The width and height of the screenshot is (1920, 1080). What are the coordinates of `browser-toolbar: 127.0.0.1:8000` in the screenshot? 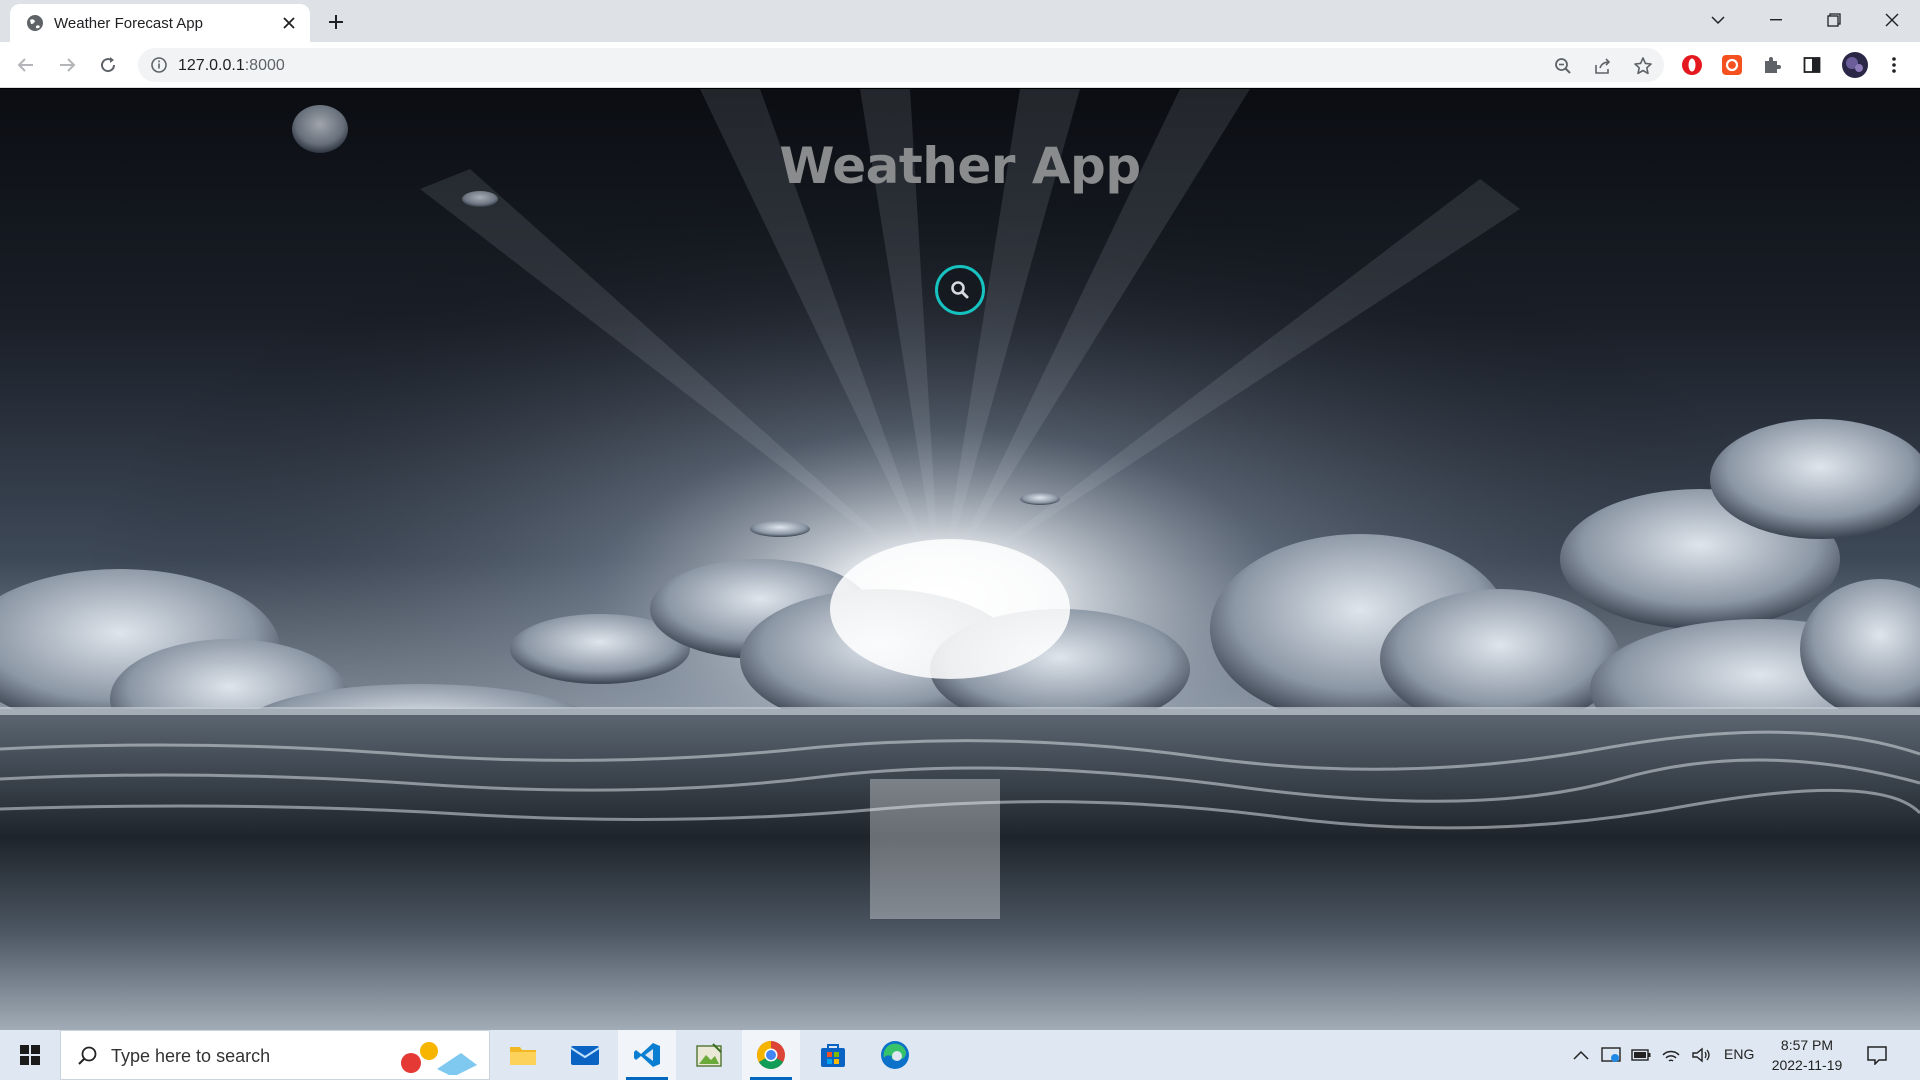 It's located at (960, 65).